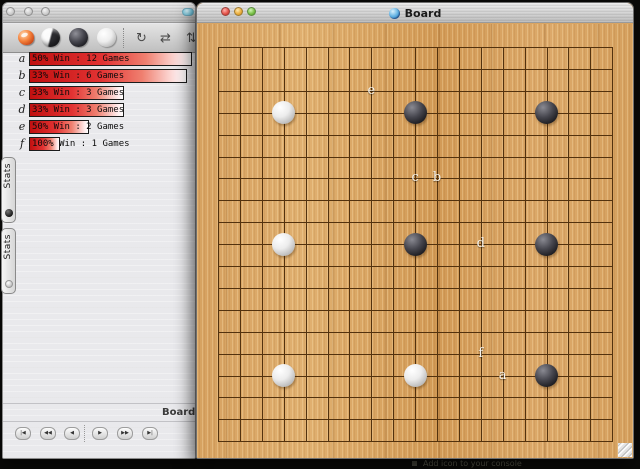 This screenshot has width=640, height=469. What do you see at coordinates (26, 37) in the screenshot?
I see `shell-icon` at bounding box center [26, 37].